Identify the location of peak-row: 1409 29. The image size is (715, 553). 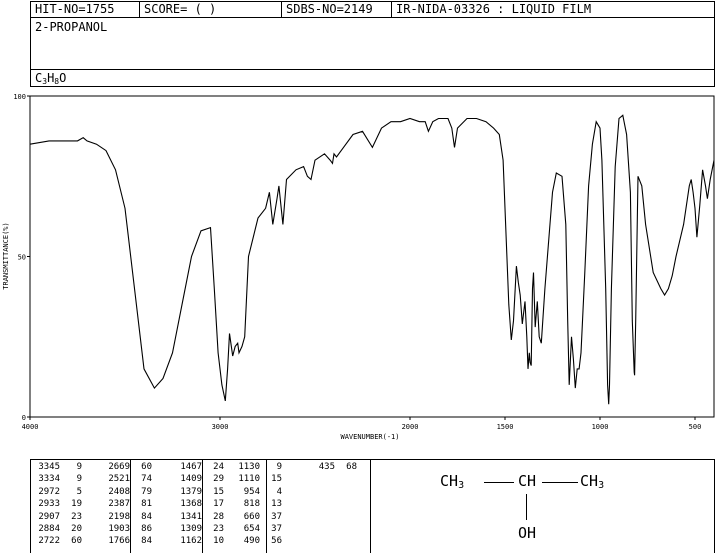
(198, 479).